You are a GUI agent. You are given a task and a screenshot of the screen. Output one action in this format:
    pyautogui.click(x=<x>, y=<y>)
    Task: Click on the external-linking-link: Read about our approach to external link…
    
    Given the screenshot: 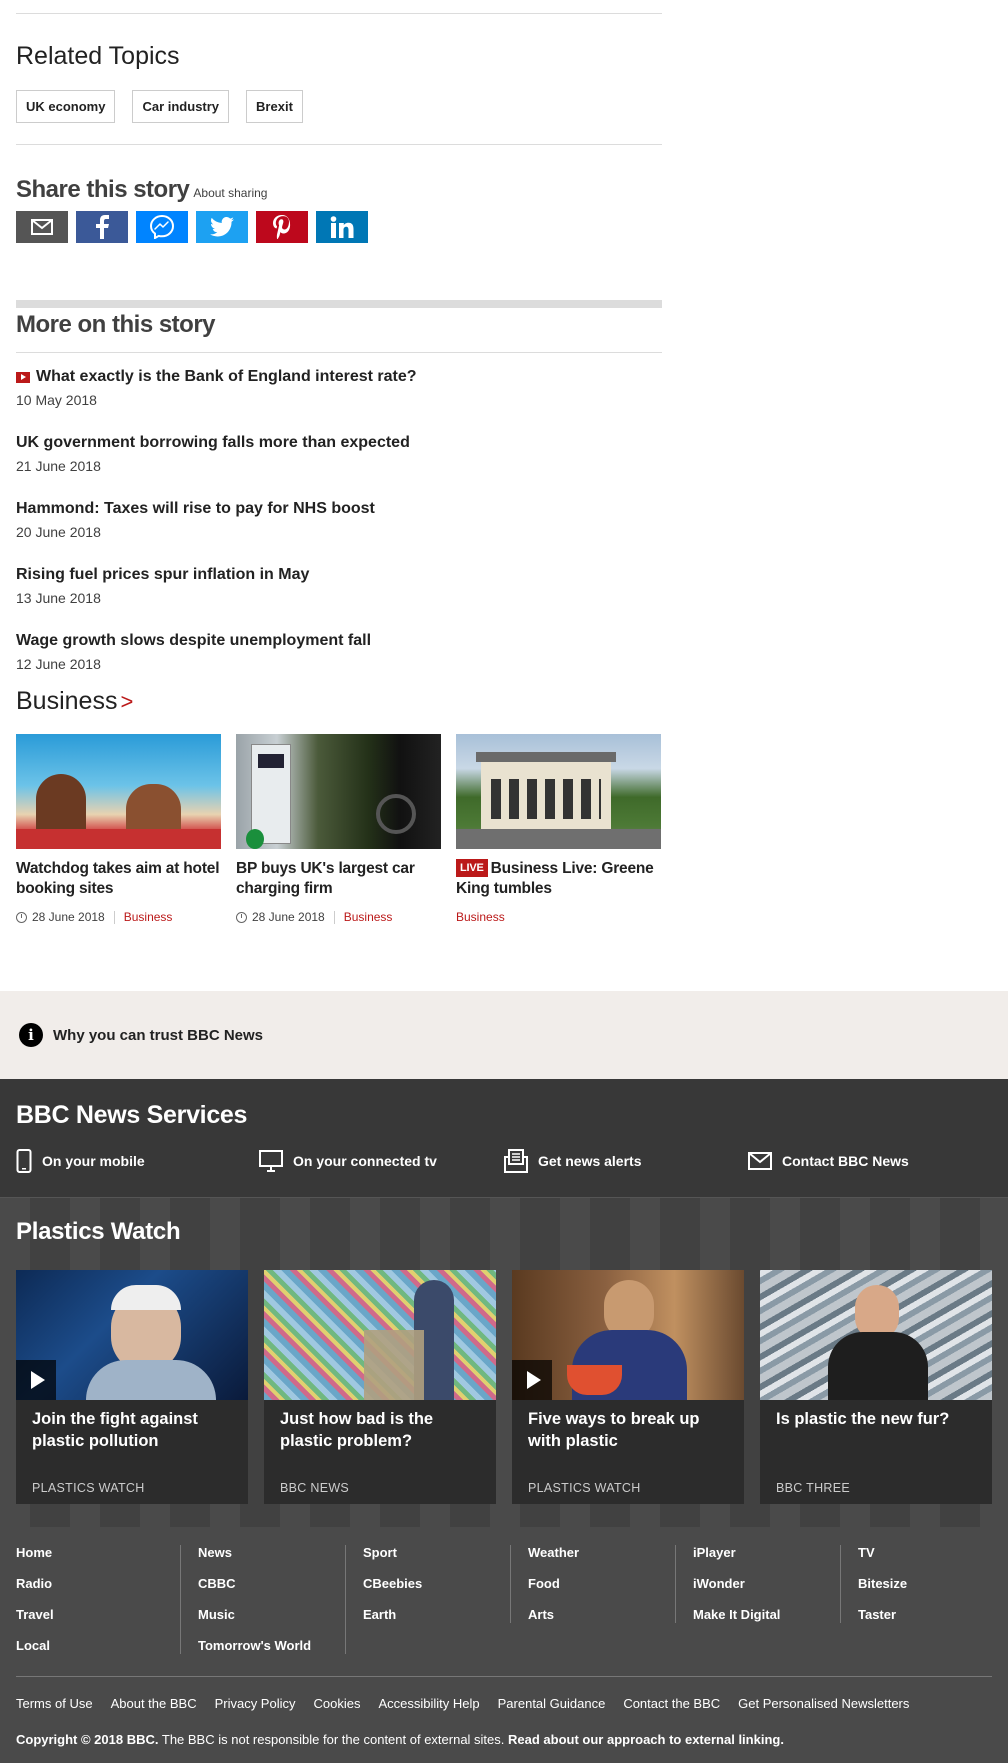 What is the action you would take?
    pyautogui.click(x=646, y=1739)
    